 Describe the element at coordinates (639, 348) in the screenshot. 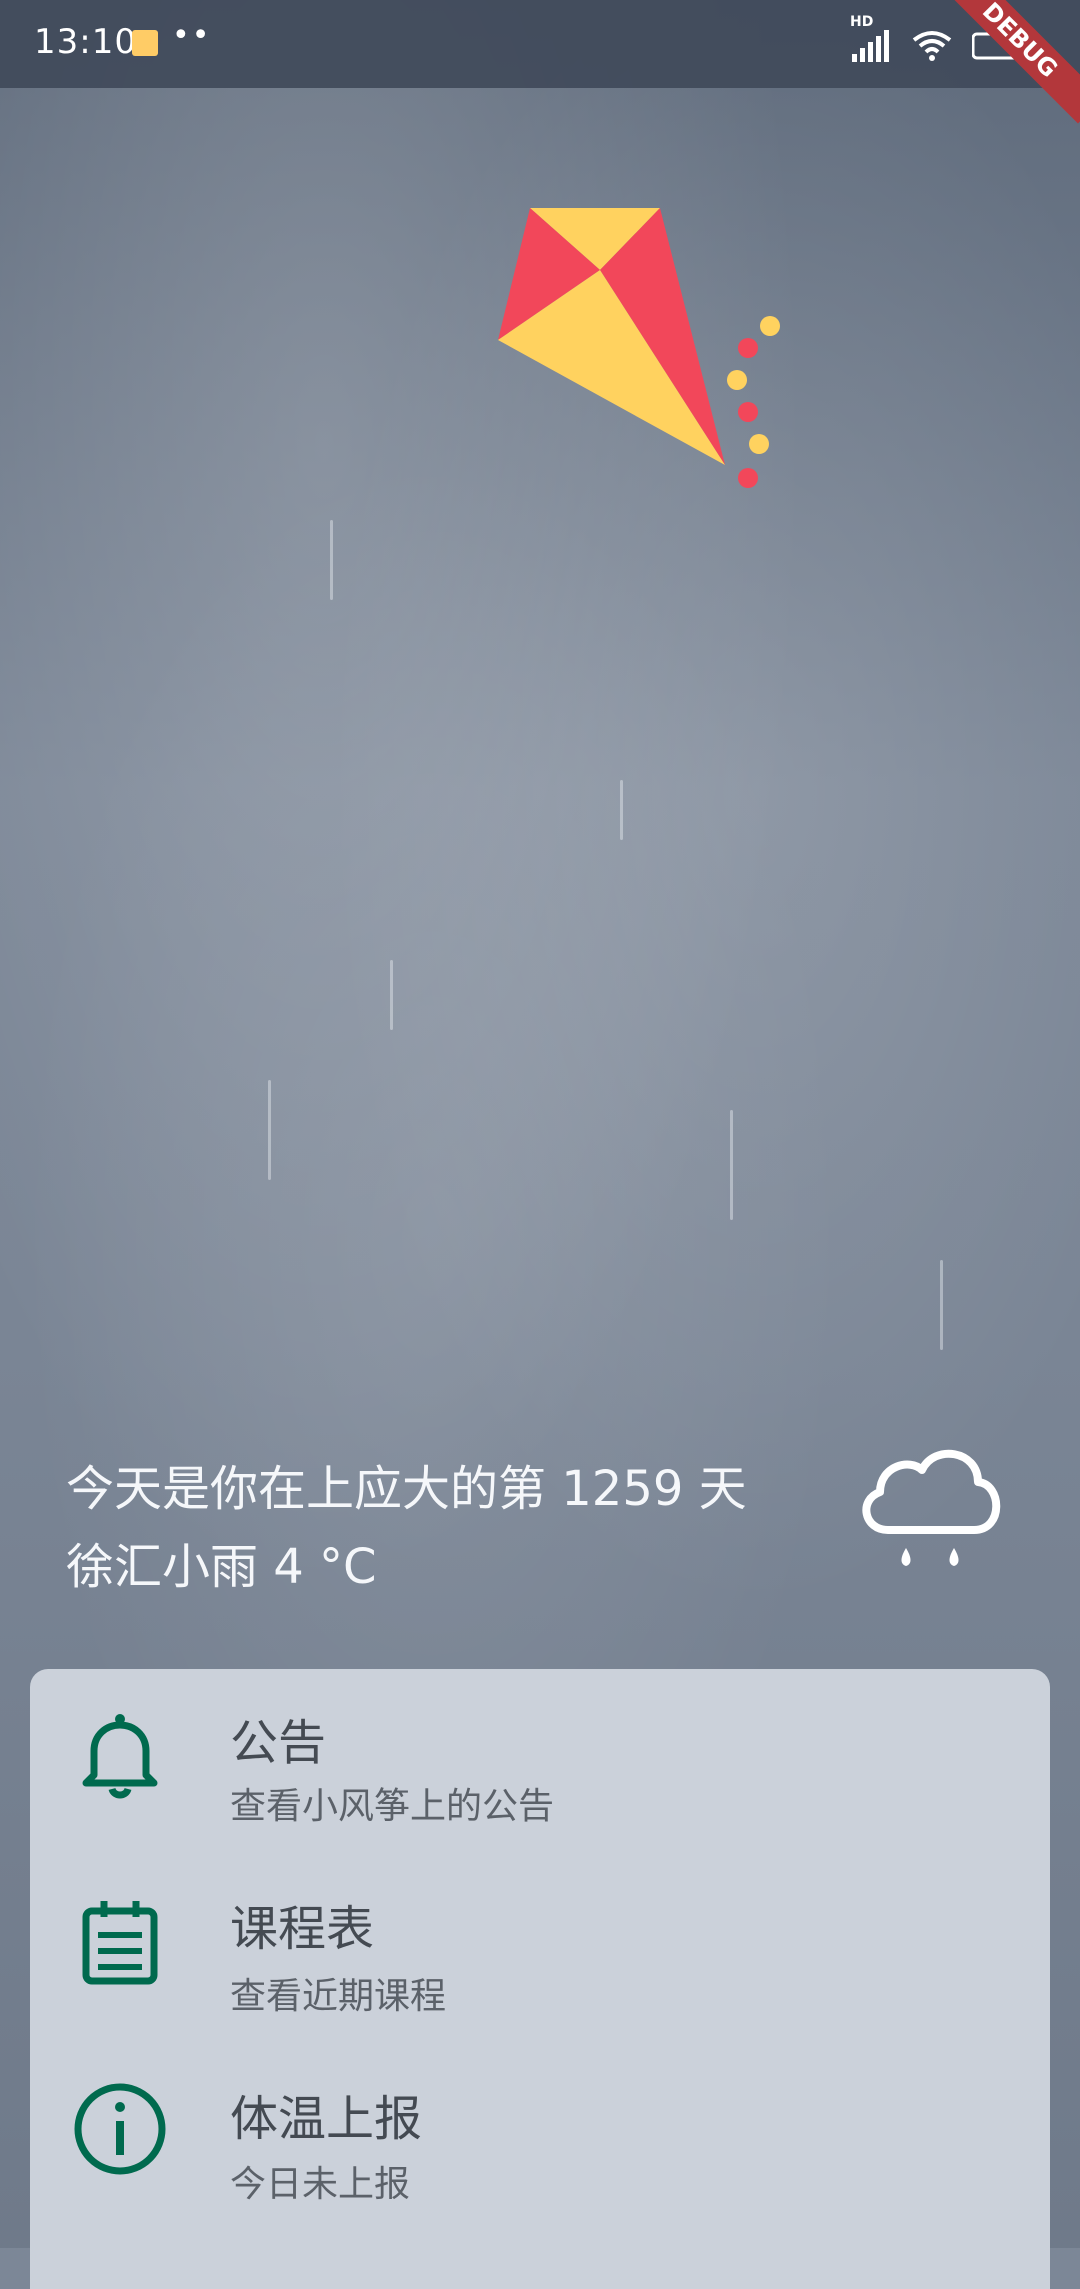

I see `kite-logo` at that location.